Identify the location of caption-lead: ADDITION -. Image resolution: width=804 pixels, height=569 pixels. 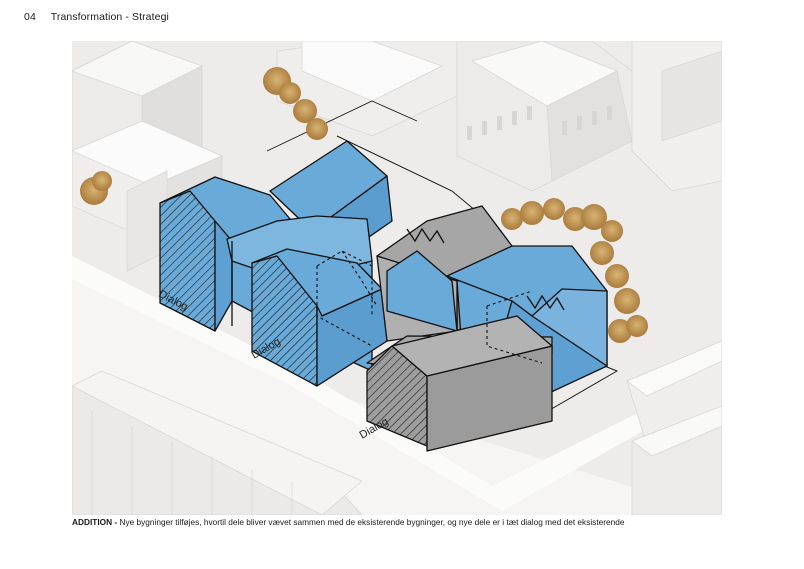
(95, 522).